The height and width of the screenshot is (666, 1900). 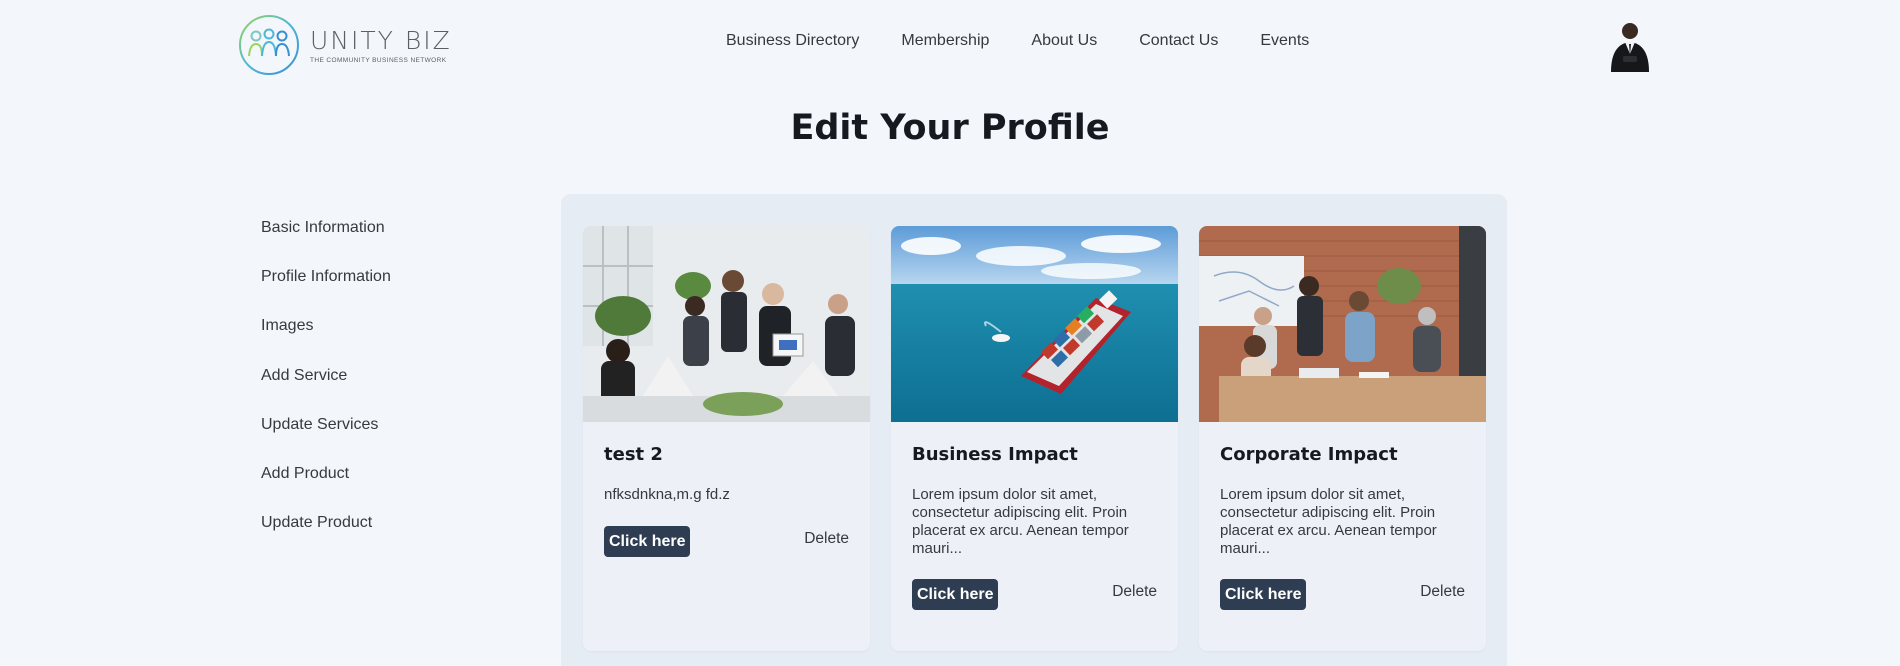 I want to click on card-title: Corporate Impact, so click(x=1309, y=454).